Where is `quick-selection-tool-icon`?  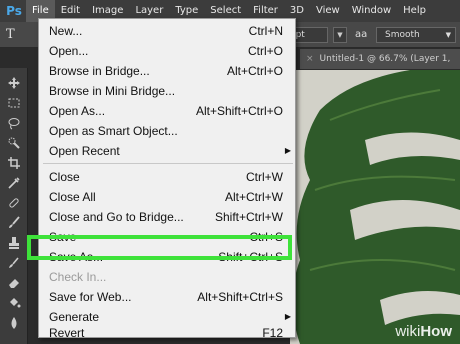
quick-selection-tool-icon is located at coordinates (14, 143).